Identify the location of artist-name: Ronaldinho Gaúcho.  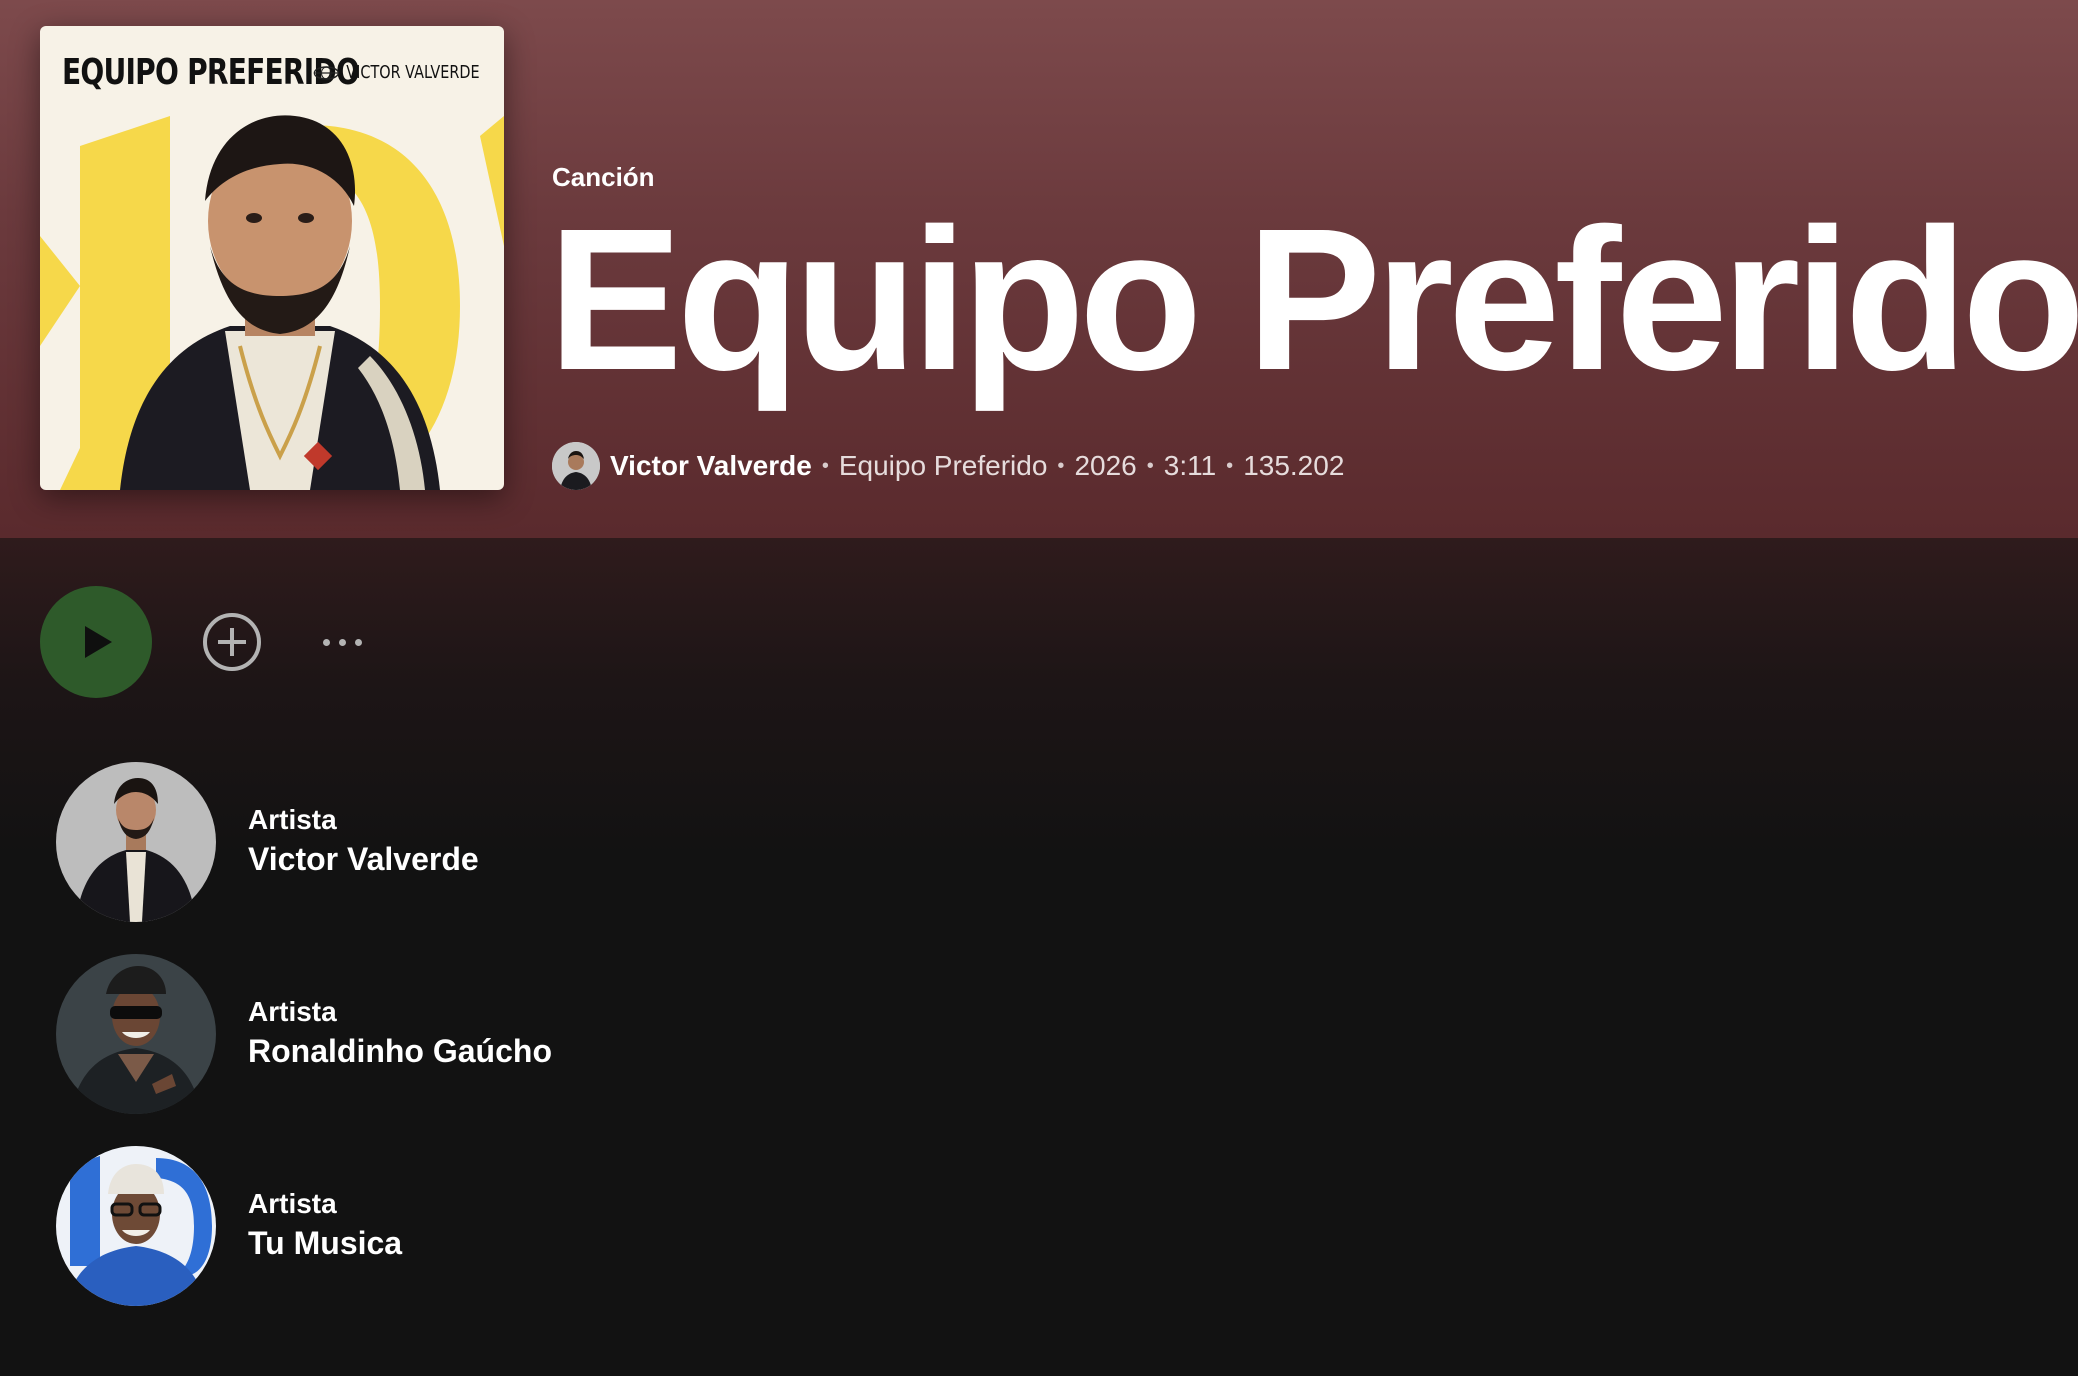
(400, 1051).